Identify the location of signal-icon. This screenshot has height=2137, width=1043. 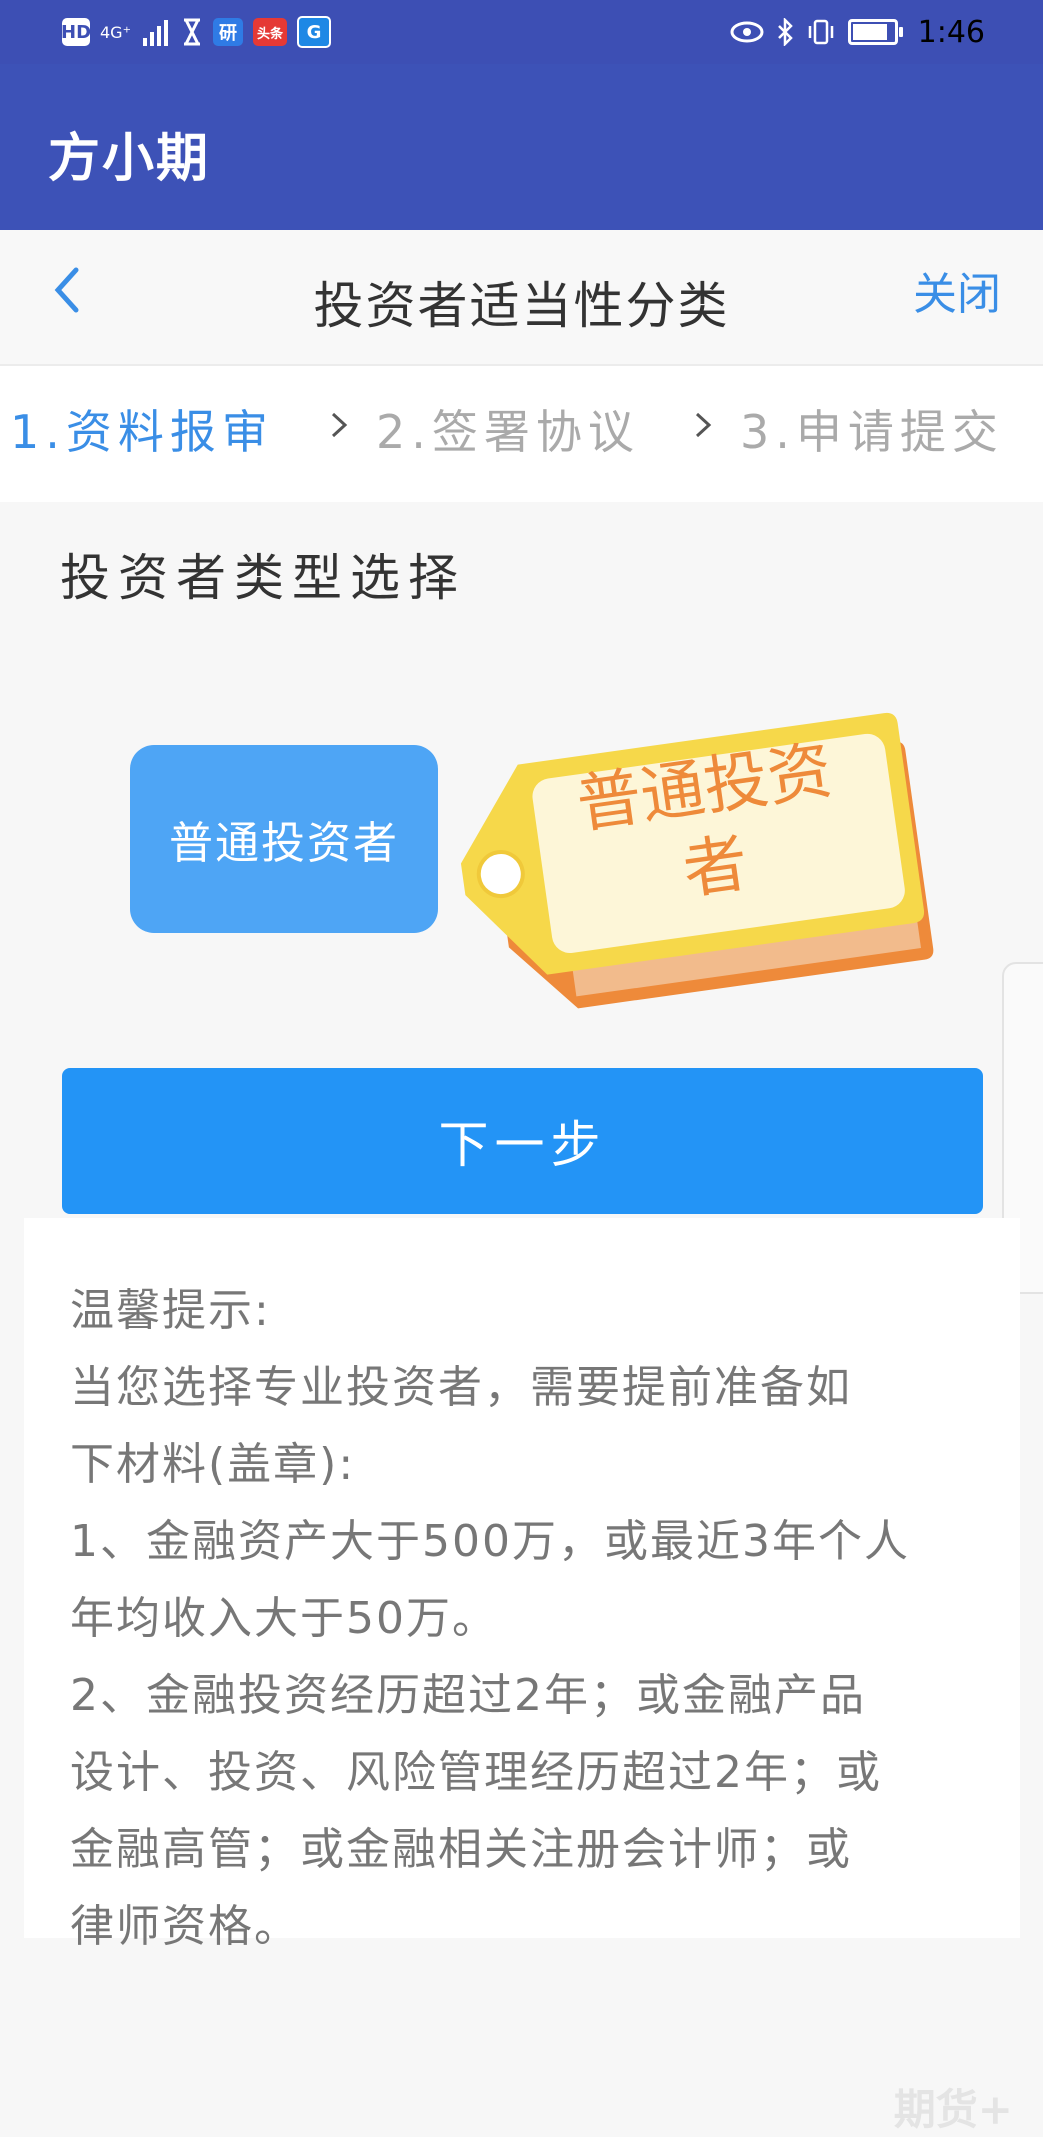
(156, 33).